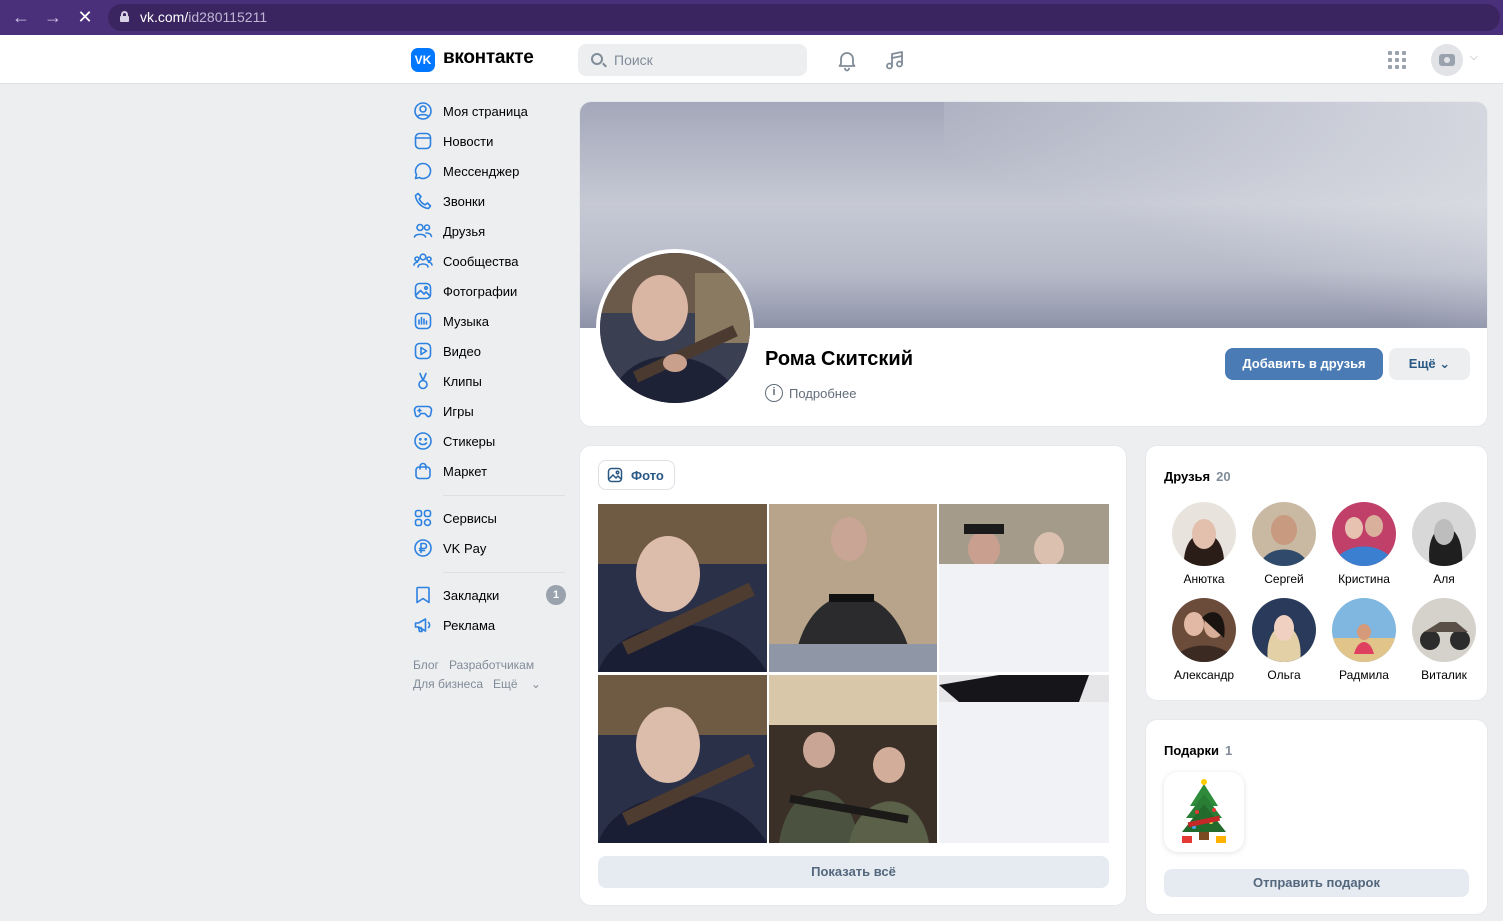  I want to click on chevron-down-icon: ⌵, so click(1474, 57).